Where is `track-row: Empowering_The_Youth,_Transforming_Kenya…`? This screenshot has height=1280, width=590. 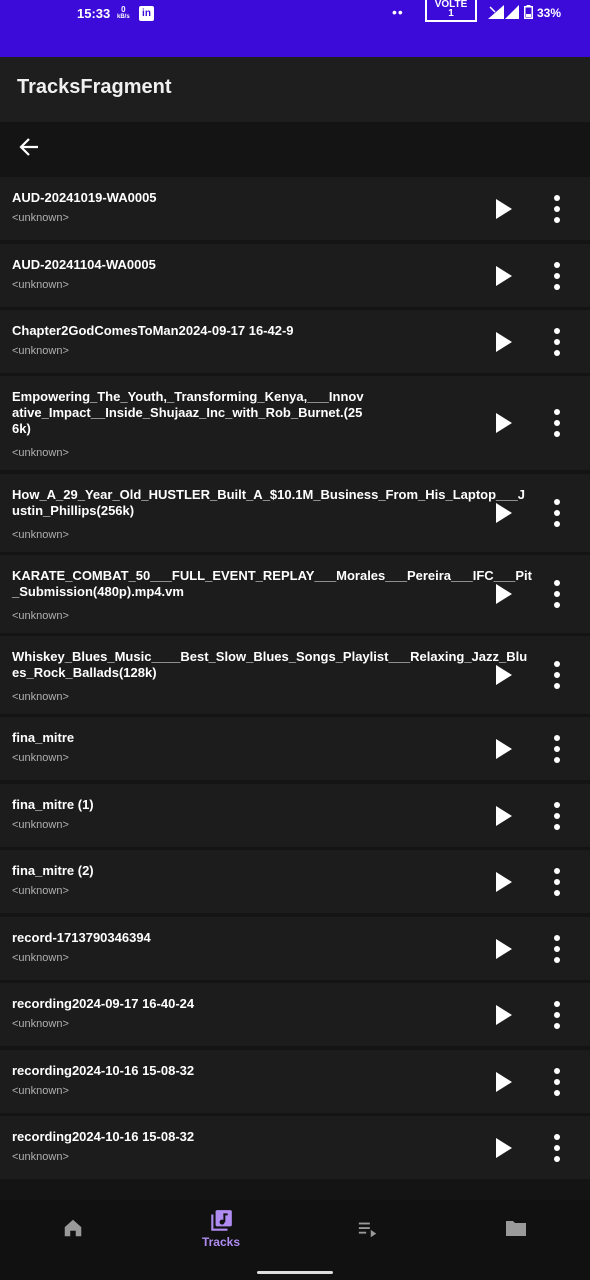
track-row: Empowering_The_Youth,_Transforming_Kenya… is located at coordinates (295, 423).